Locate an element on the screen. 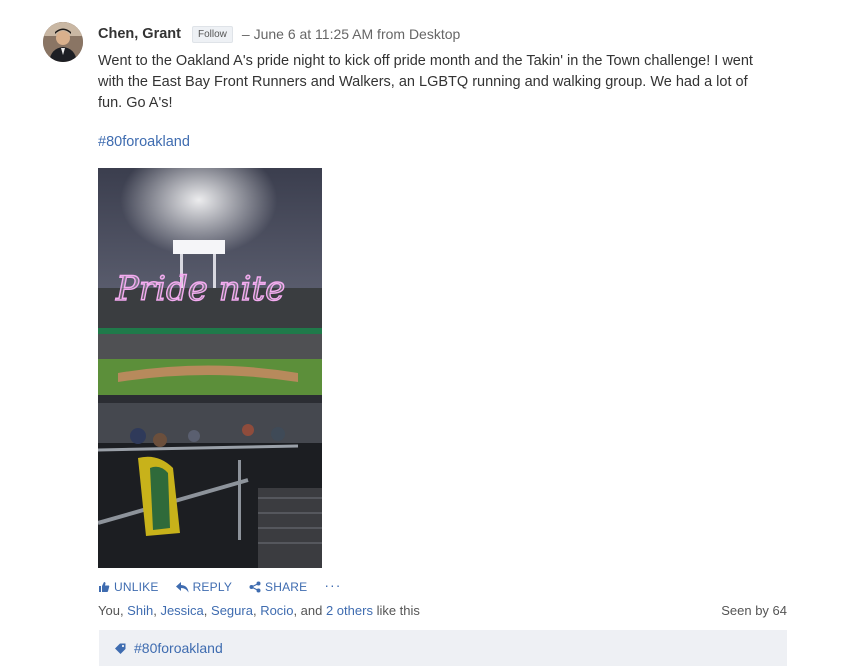 The image size is (847, 666). unlike-button: UNLIKE is located at coordinates (128, 587).